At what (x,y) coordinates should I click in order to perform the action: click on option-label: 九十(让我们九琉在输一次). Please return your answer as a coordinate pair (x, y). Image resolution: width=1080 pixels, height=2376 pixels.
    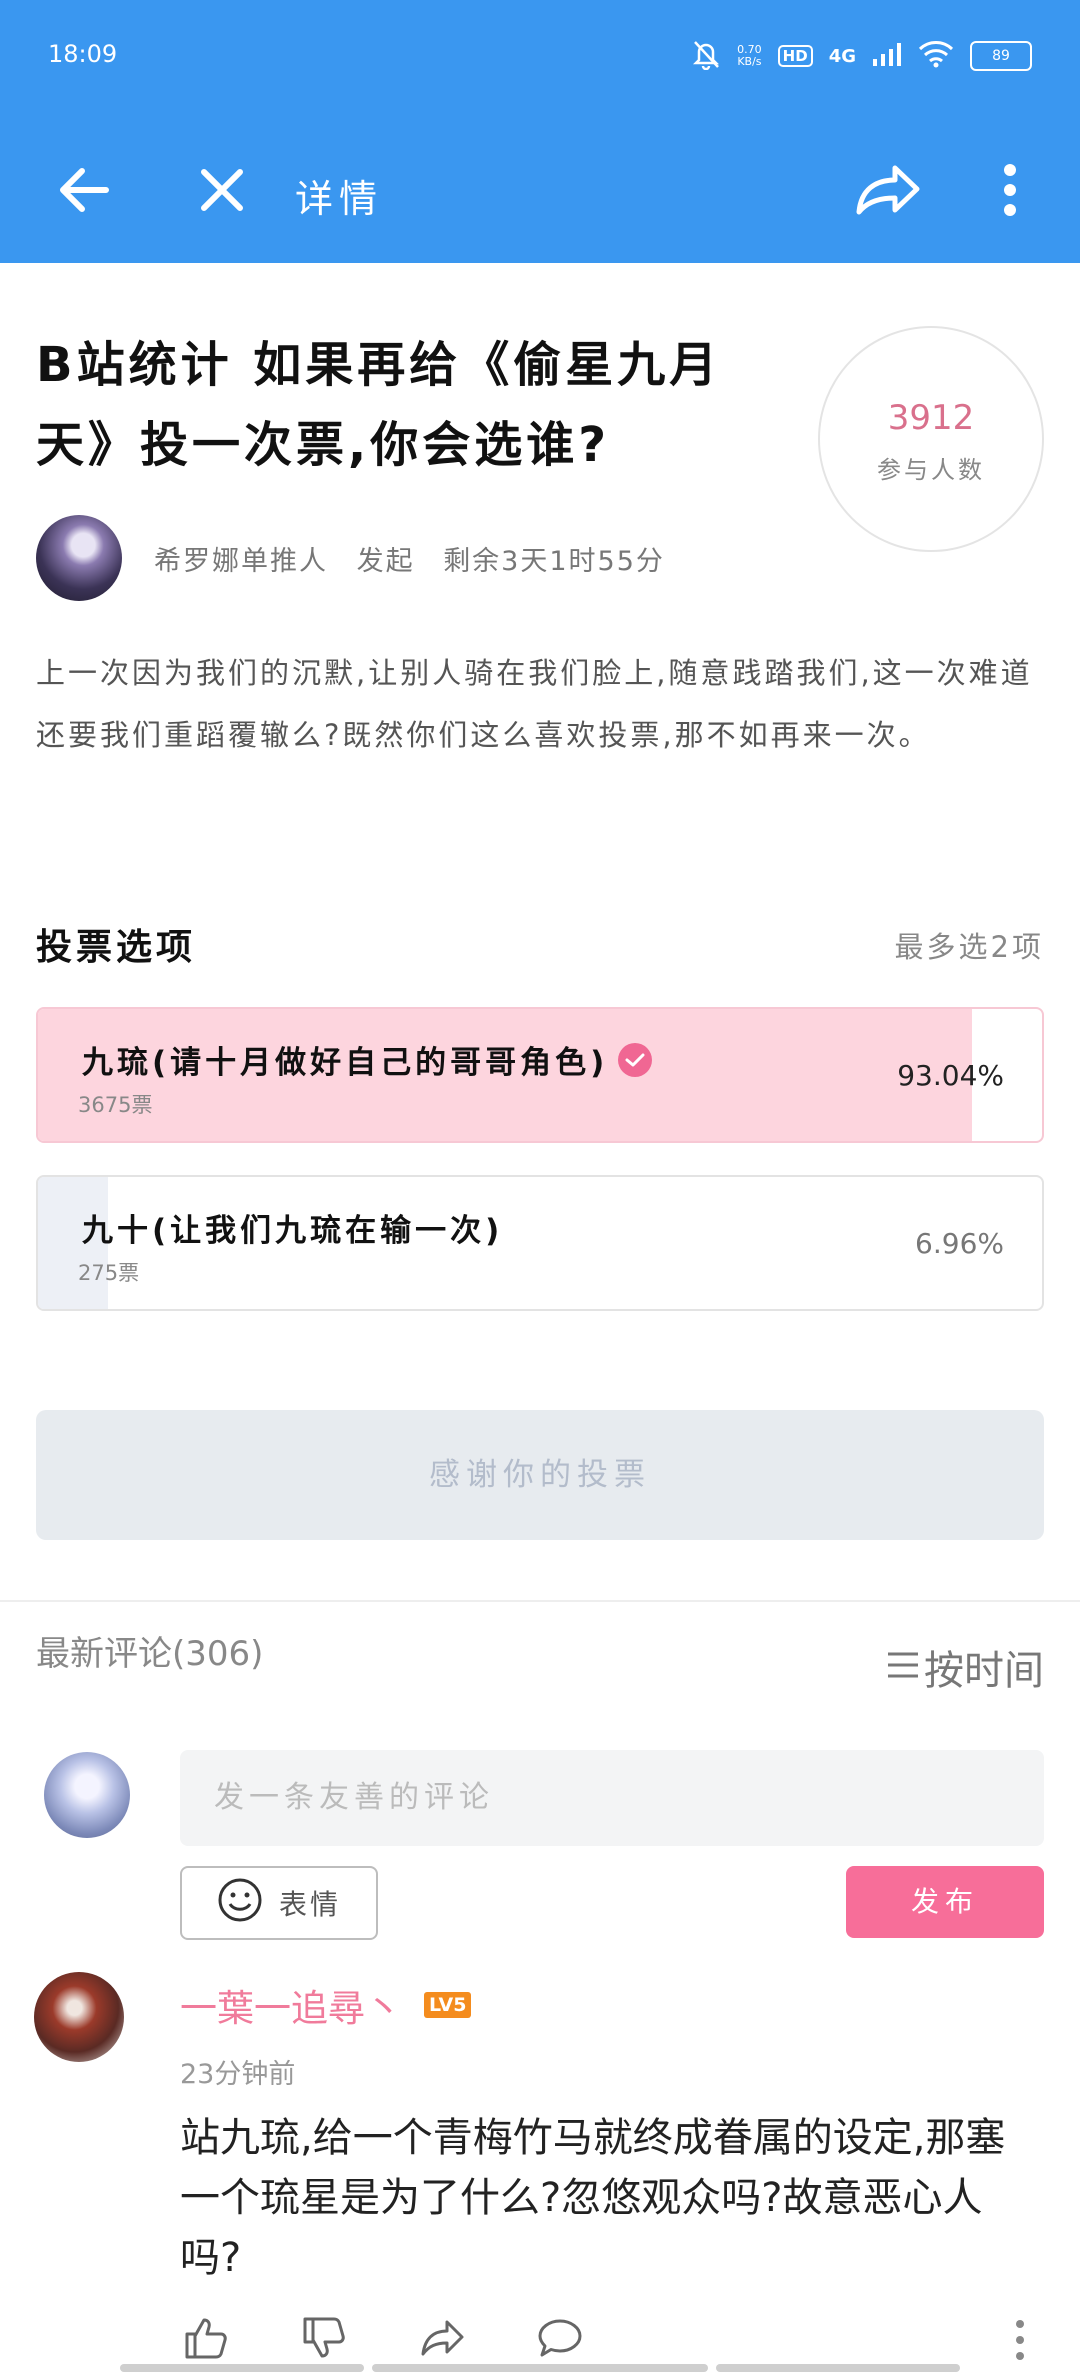
    Looking at the image, I should click on (292, 1227).